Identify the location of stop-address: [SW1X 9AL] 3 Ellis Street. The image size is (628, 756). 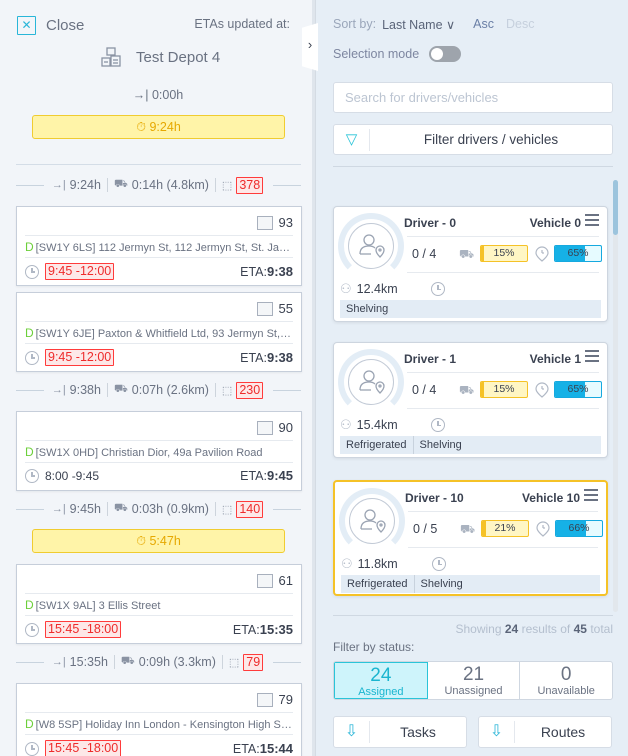
(98, 606).